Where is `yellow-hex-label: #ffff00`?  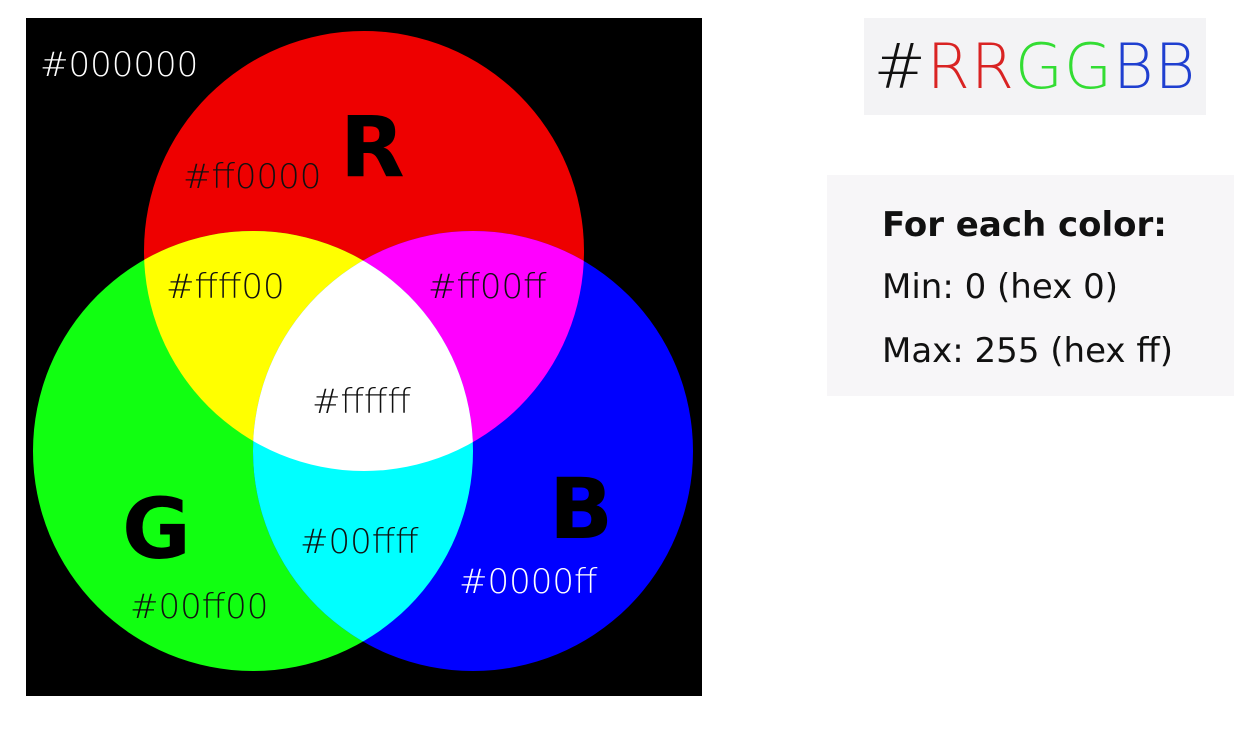 yellow-hex-label: #ffff00 is located at coordinates (225, 287).